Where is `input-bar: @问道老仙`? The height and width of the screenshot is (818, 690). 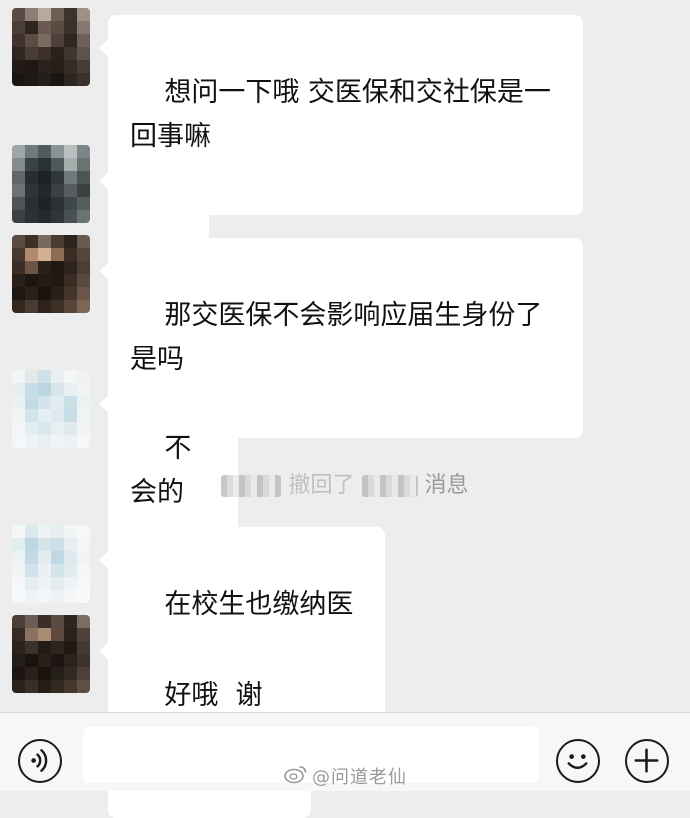
input-bar: @问道老仙 is located at coordinates (345, 751).